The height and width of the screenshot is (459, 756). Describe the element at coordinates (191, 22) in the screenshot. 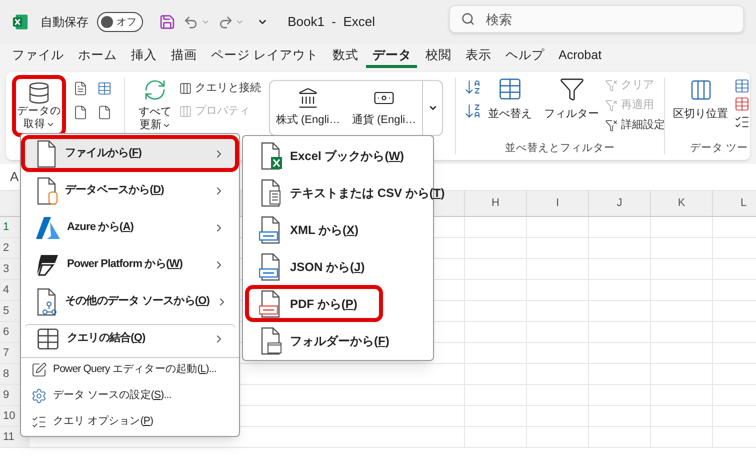

I see `undo-icon` at that location.